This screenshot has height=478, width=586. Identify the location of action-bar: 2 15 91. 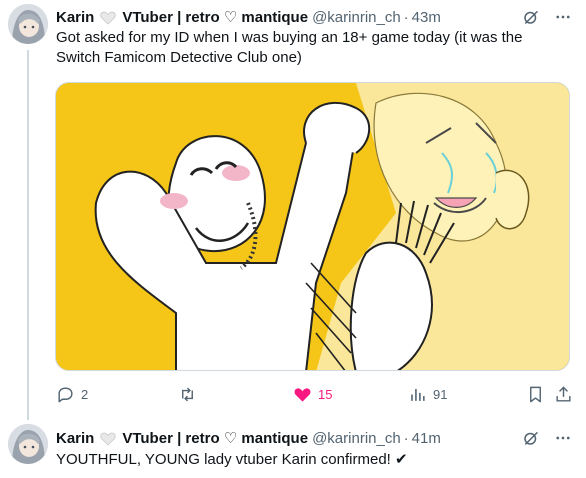
(314, 394).